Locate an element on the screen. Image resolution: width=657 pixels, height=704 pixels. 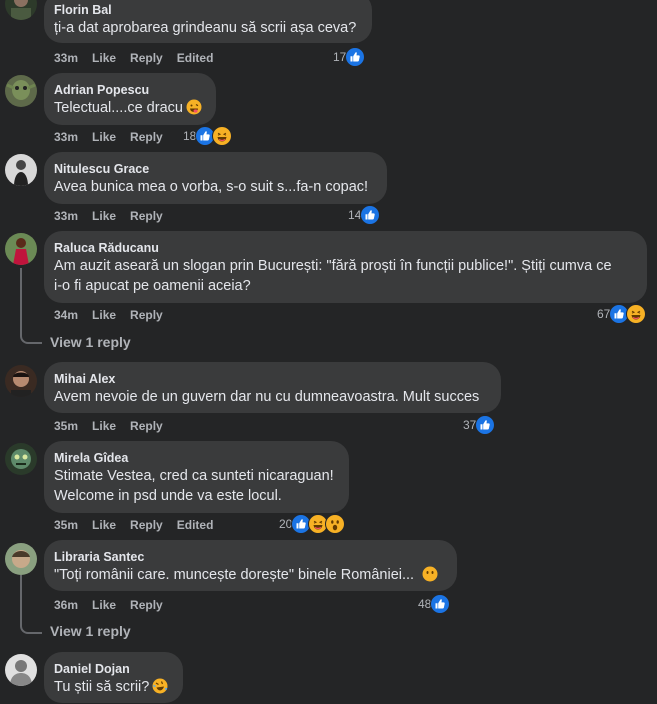
no-mouth-emoji-icon is located at coordinates (430, 577).